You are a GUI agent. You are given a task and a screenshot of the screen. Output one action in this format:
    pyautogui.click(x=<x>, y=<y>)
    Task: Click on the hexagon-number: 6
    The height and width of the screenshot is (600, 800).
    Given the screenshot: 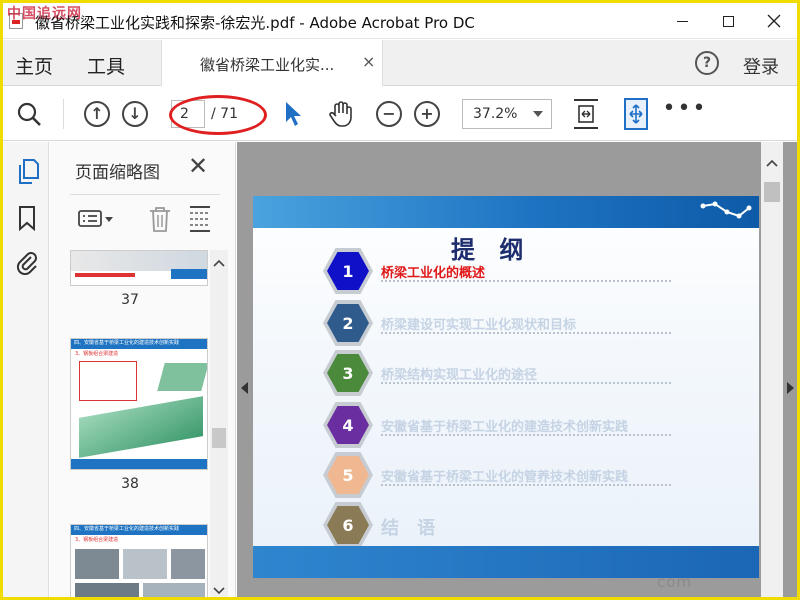 What is the action you would take?
    pyautogui.click(x=348, y=525)
    